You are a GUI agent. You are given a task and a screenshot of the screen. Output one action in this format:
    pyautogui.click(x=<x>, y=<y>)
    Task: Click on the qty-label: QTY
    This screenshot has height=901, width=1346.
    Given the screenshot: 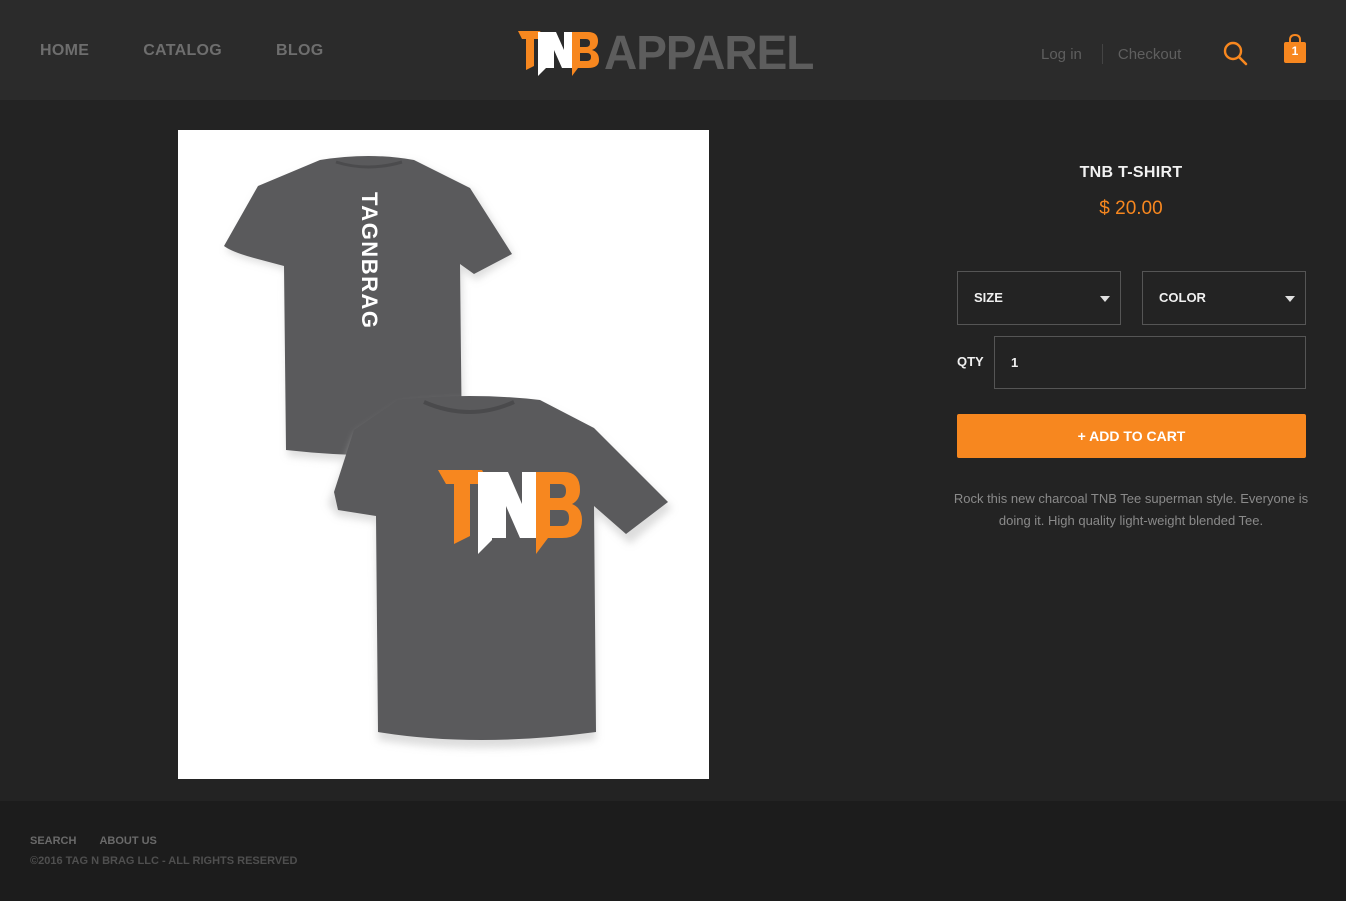 What is the action you would take?
    pyautogui.click(x=970, y=361)
    